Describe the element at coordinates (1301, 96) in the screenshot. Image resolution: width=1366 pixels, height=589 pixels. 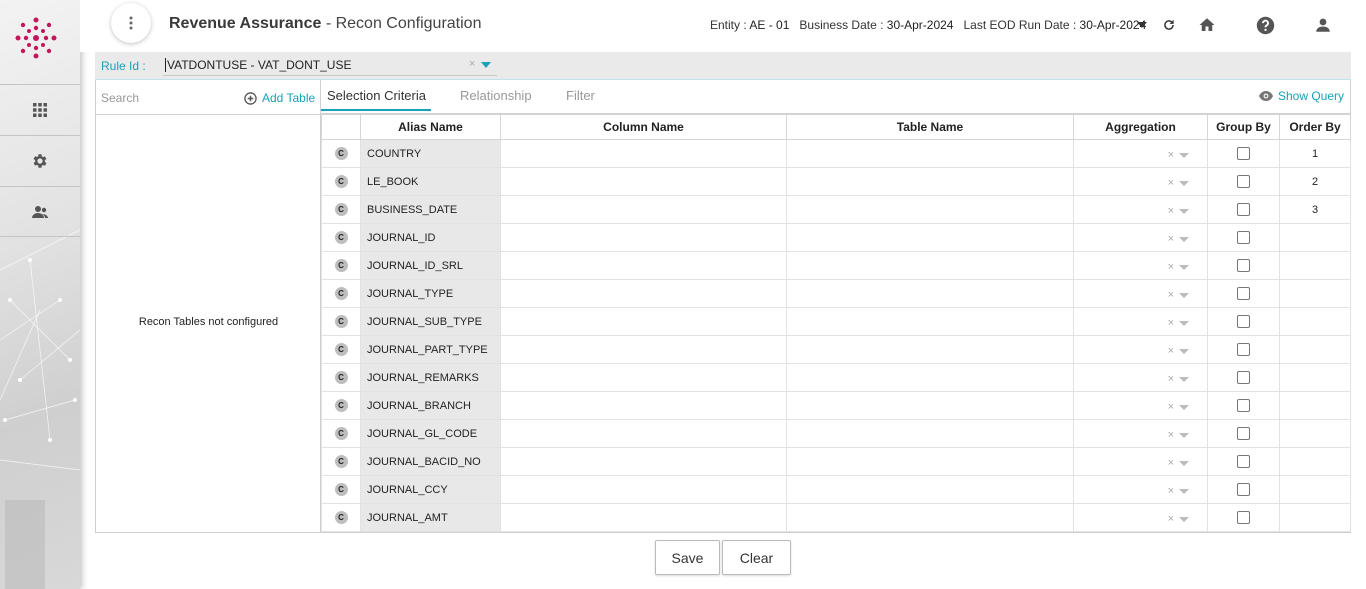
I see `show-query-button: Show Query` at that location.